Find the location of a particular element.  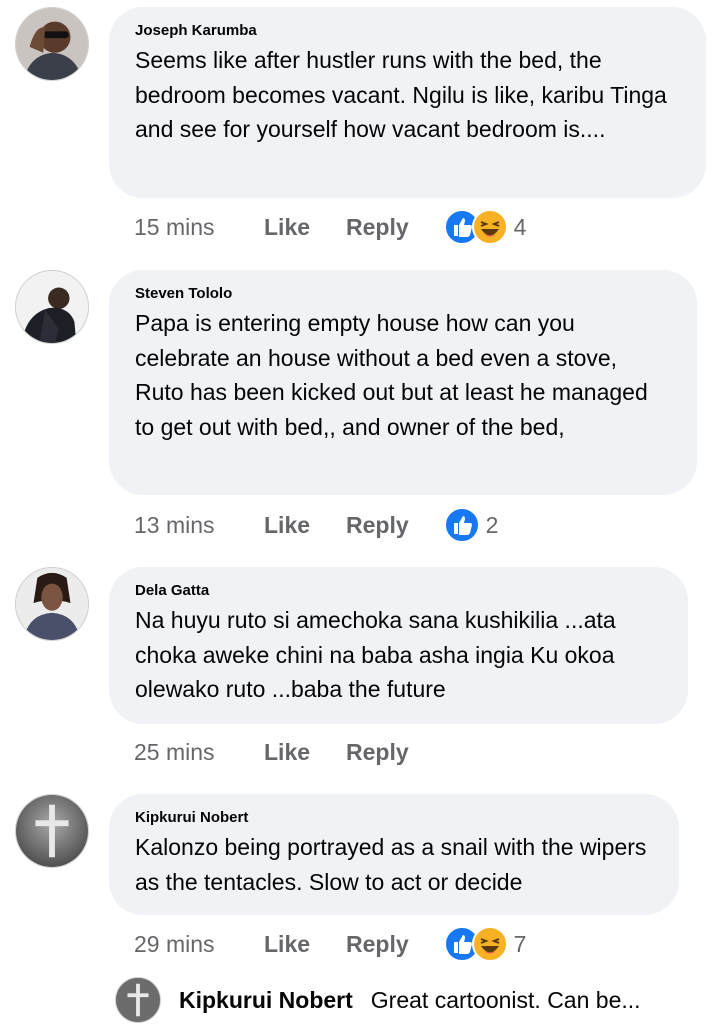

comment-time: 15 mins is located at coordinates (199, 227).